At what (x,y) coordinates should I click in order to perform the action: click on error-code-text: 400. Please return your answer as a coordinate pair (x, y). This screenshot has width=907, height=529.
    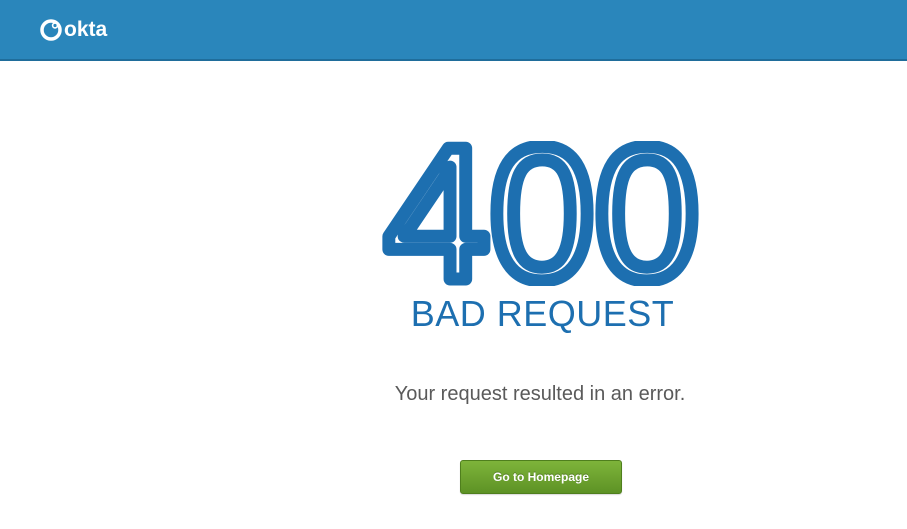
    Looking at the image, I should click on (542, 213).